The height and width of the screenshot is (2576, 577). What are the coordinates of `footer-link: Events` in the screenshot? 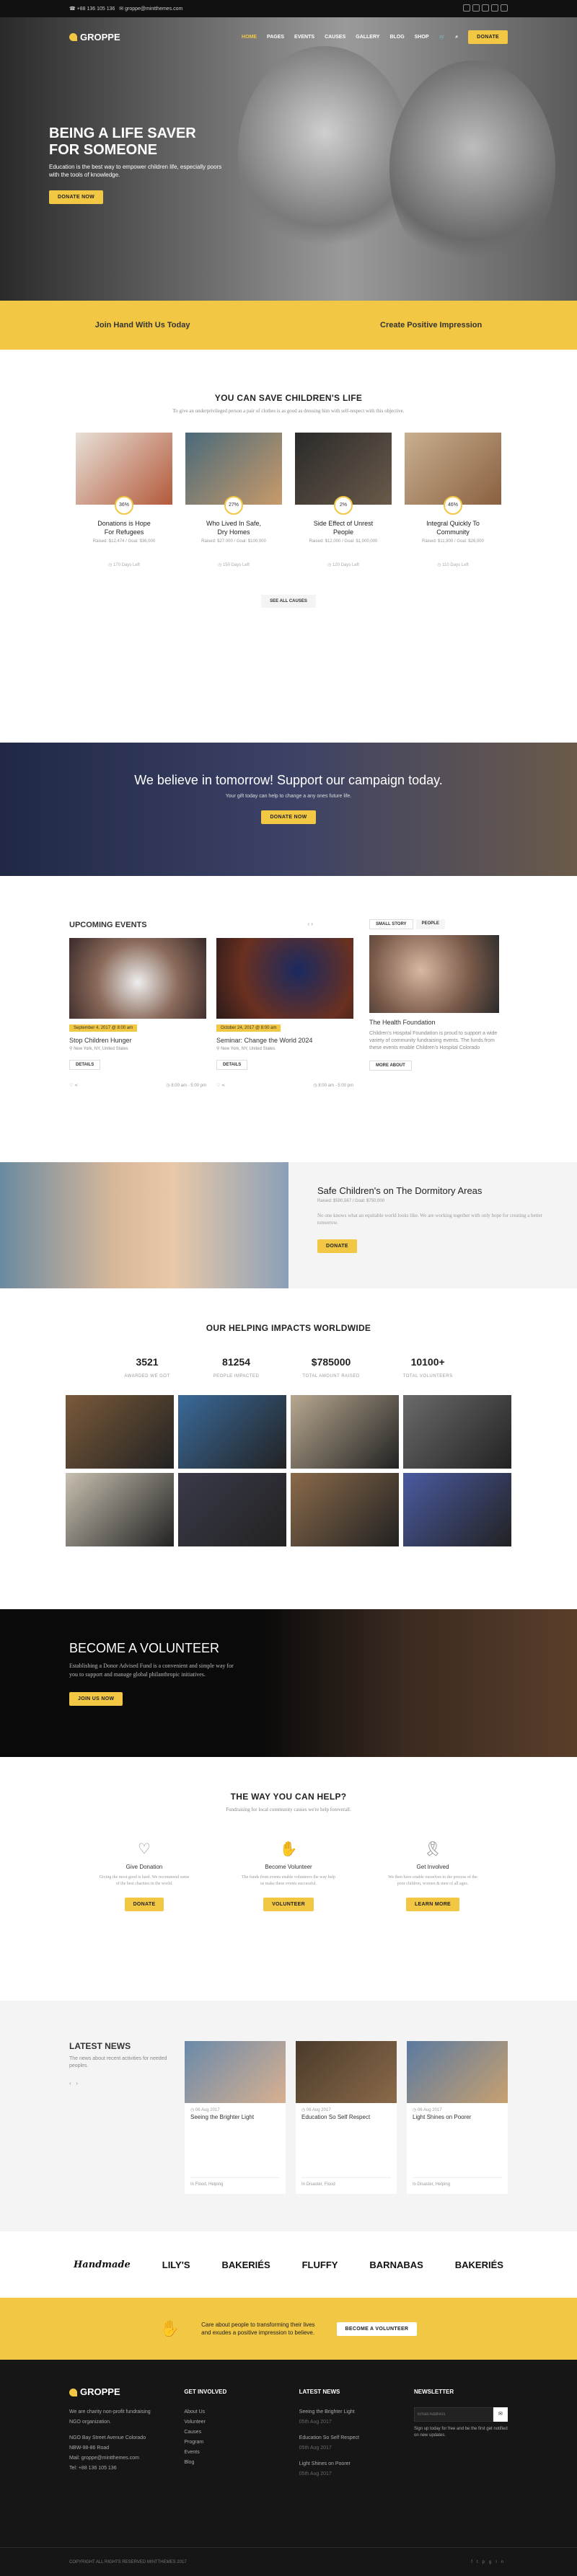 It's located at (227, 2453).